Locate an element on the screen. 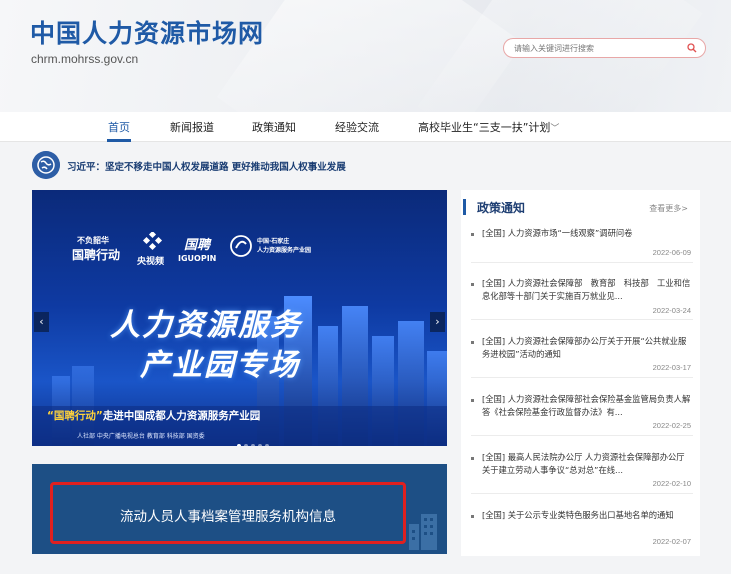  carousel-prev-button: ‹ is located at coordinates (41, 322).